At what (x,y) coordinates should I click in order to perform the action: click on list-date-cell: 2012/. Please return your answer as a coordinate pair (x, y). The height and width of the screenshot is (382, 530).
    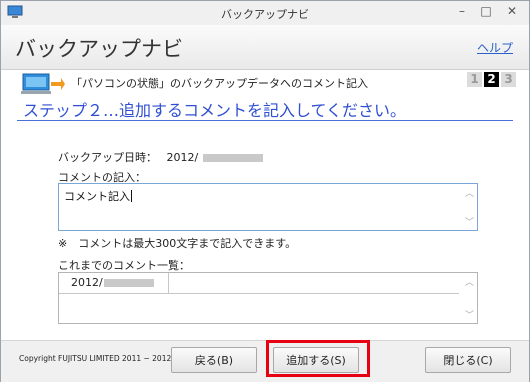
    Looking at the image, I should click on (114, 283).